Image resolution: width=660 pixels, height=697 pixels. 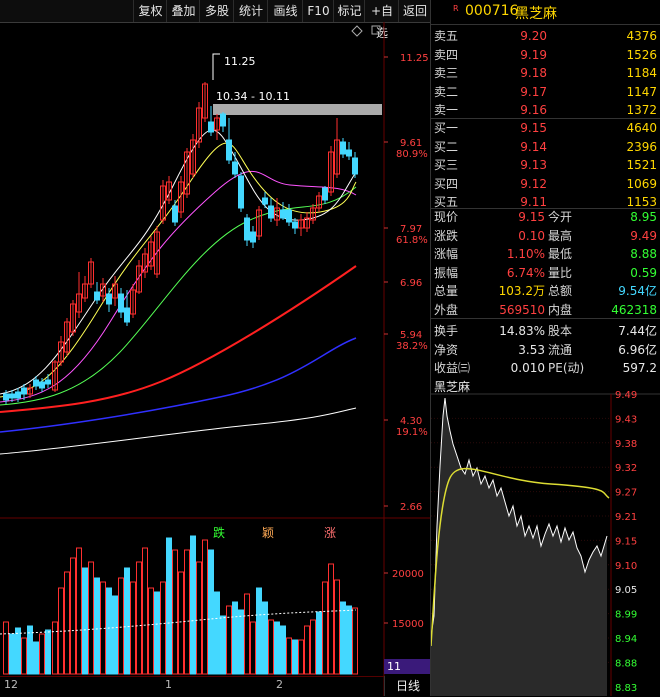 I want to click on stat-value: 6.96亿, so click(x=637, y=349).